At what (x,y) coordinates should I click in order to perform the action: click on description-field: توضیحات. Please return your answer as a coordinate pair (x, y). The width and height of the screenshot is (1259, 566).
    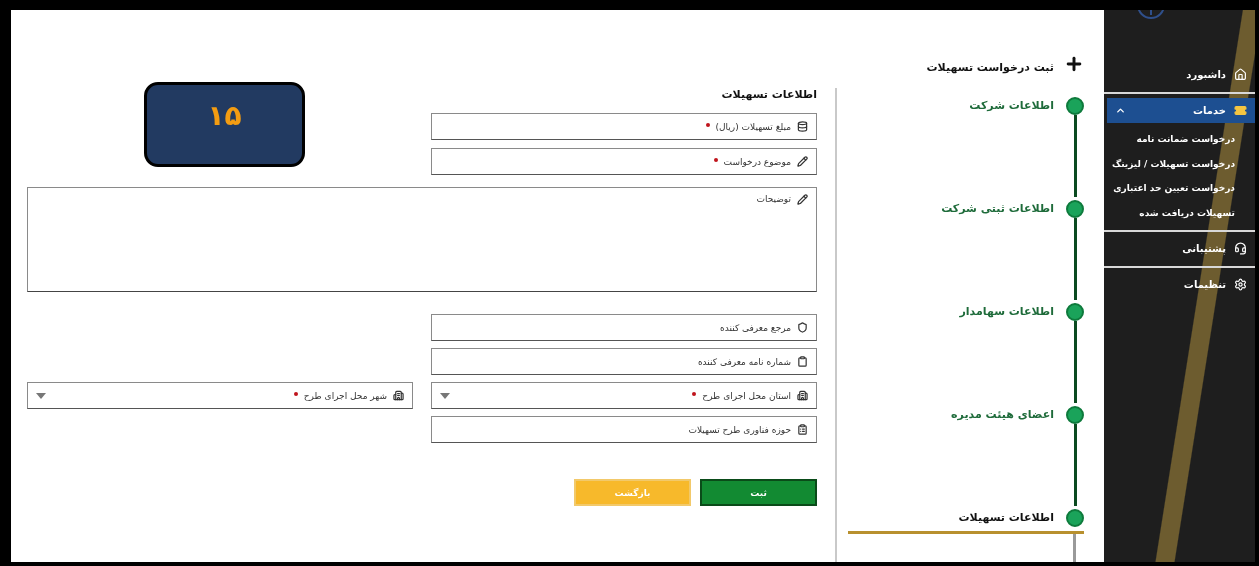
    Looking at the image, I should click on (422, 239).